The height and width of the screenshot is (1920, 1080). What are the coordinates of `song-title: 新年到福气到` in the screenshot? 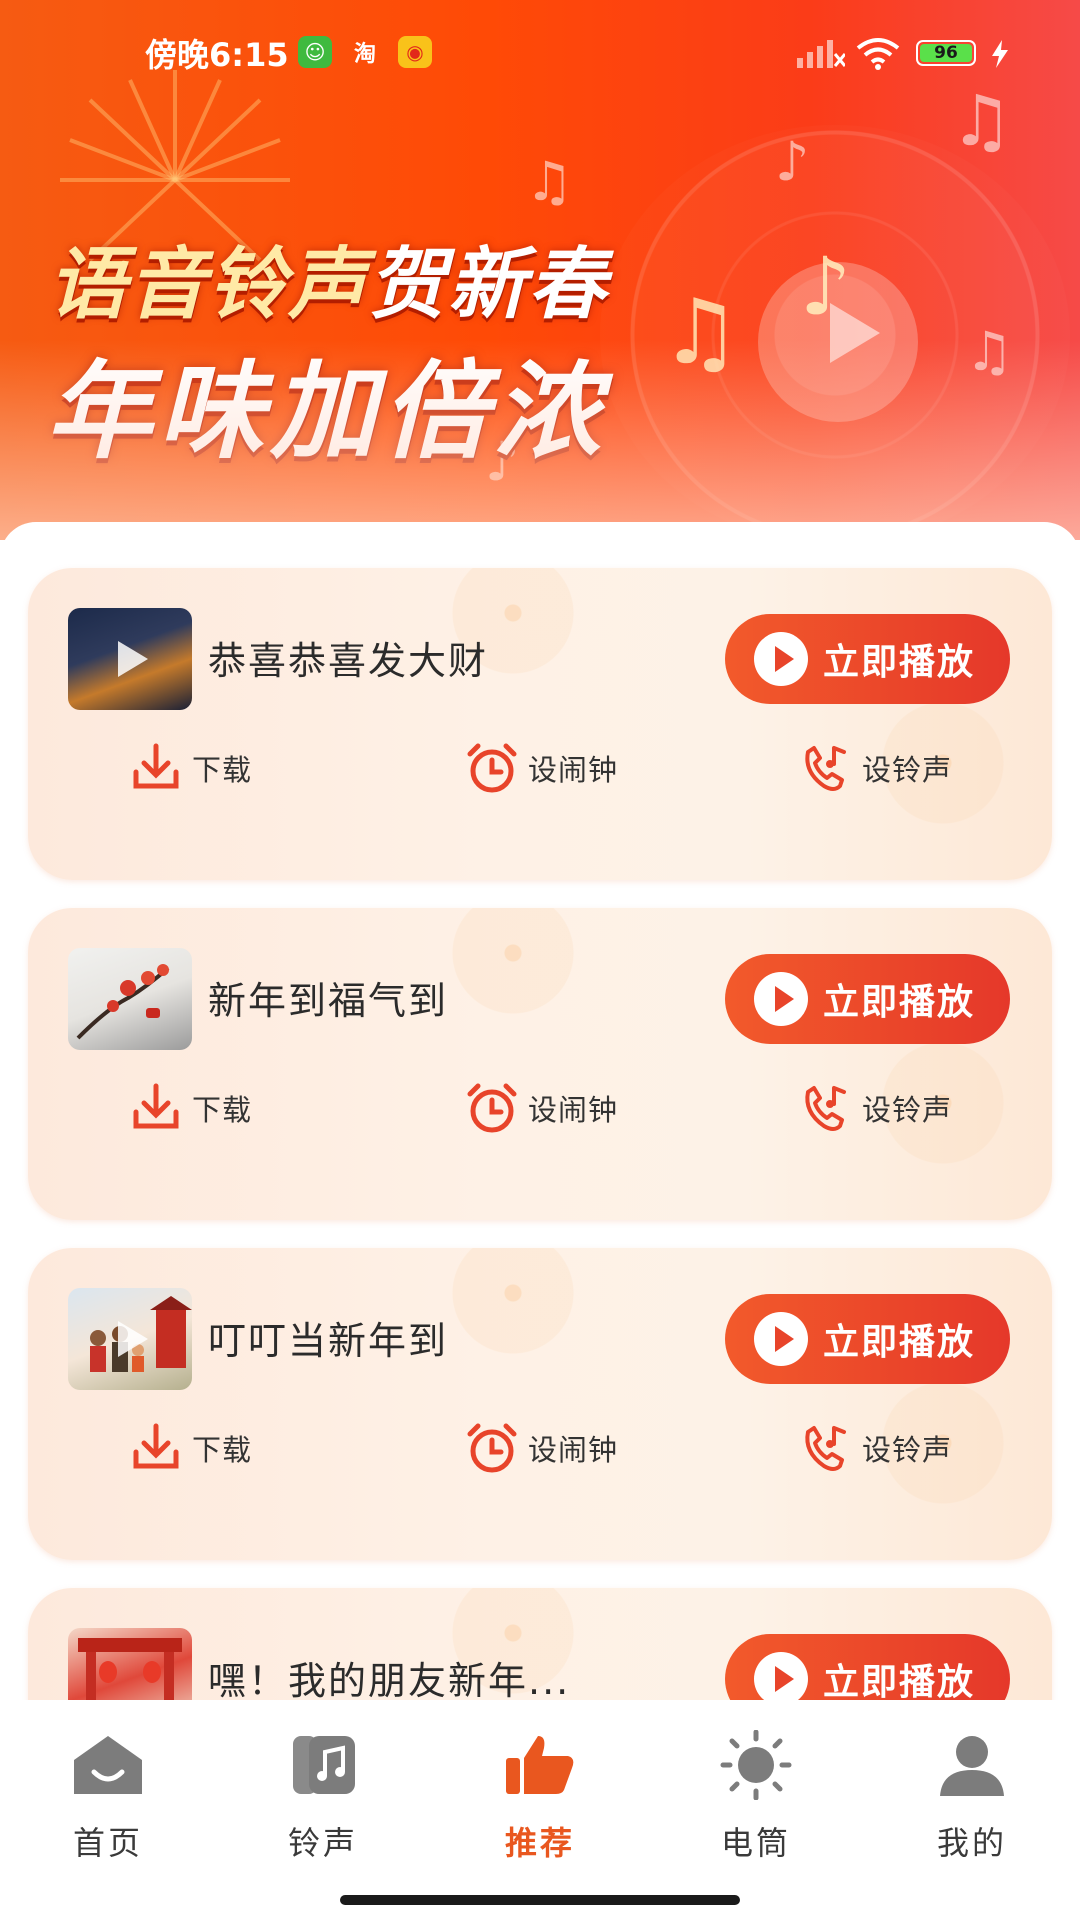 It's located at (328, 997).